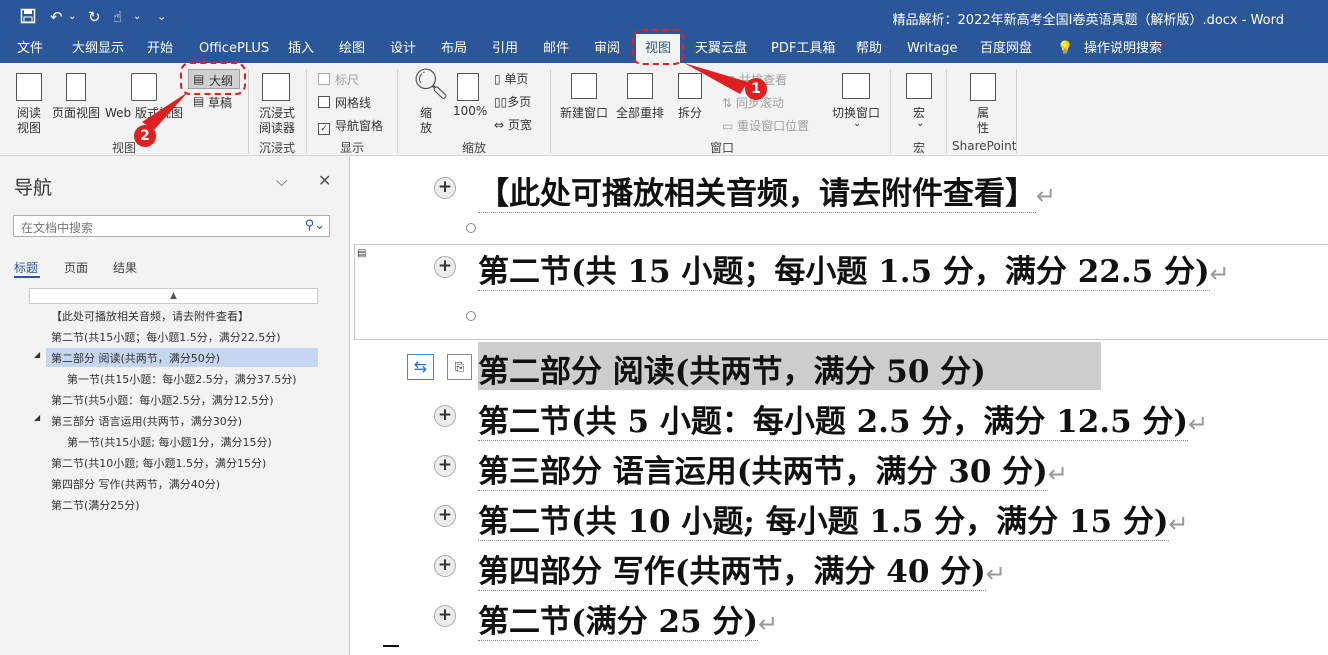 This screenshot has height=655, width=1328. Describe the element at coordinates (169, 442) in the screenshot. I see `outline-item: 第一节(共15小题; 每小题1分，满分15分)` at that location.